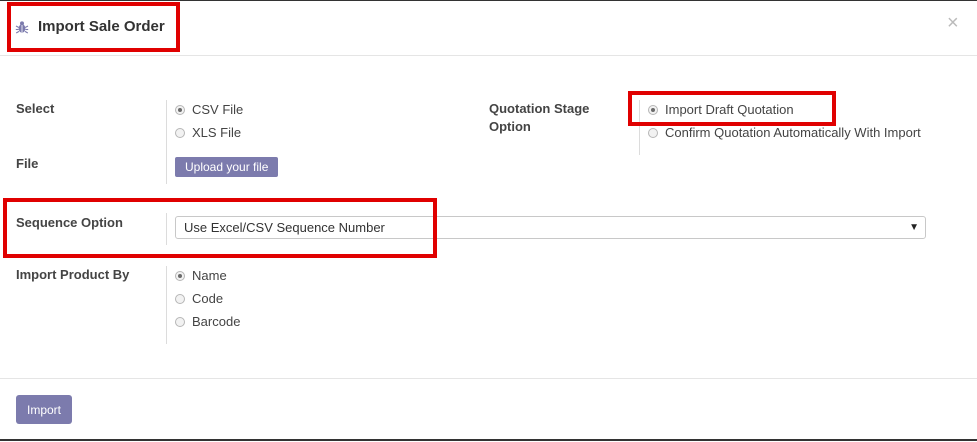 Image resolution: width=977 pixels, height=442 pixels. Describe the element at coordinates (209, 275) in the screenshot. I see `radio-label: Name` at that location.